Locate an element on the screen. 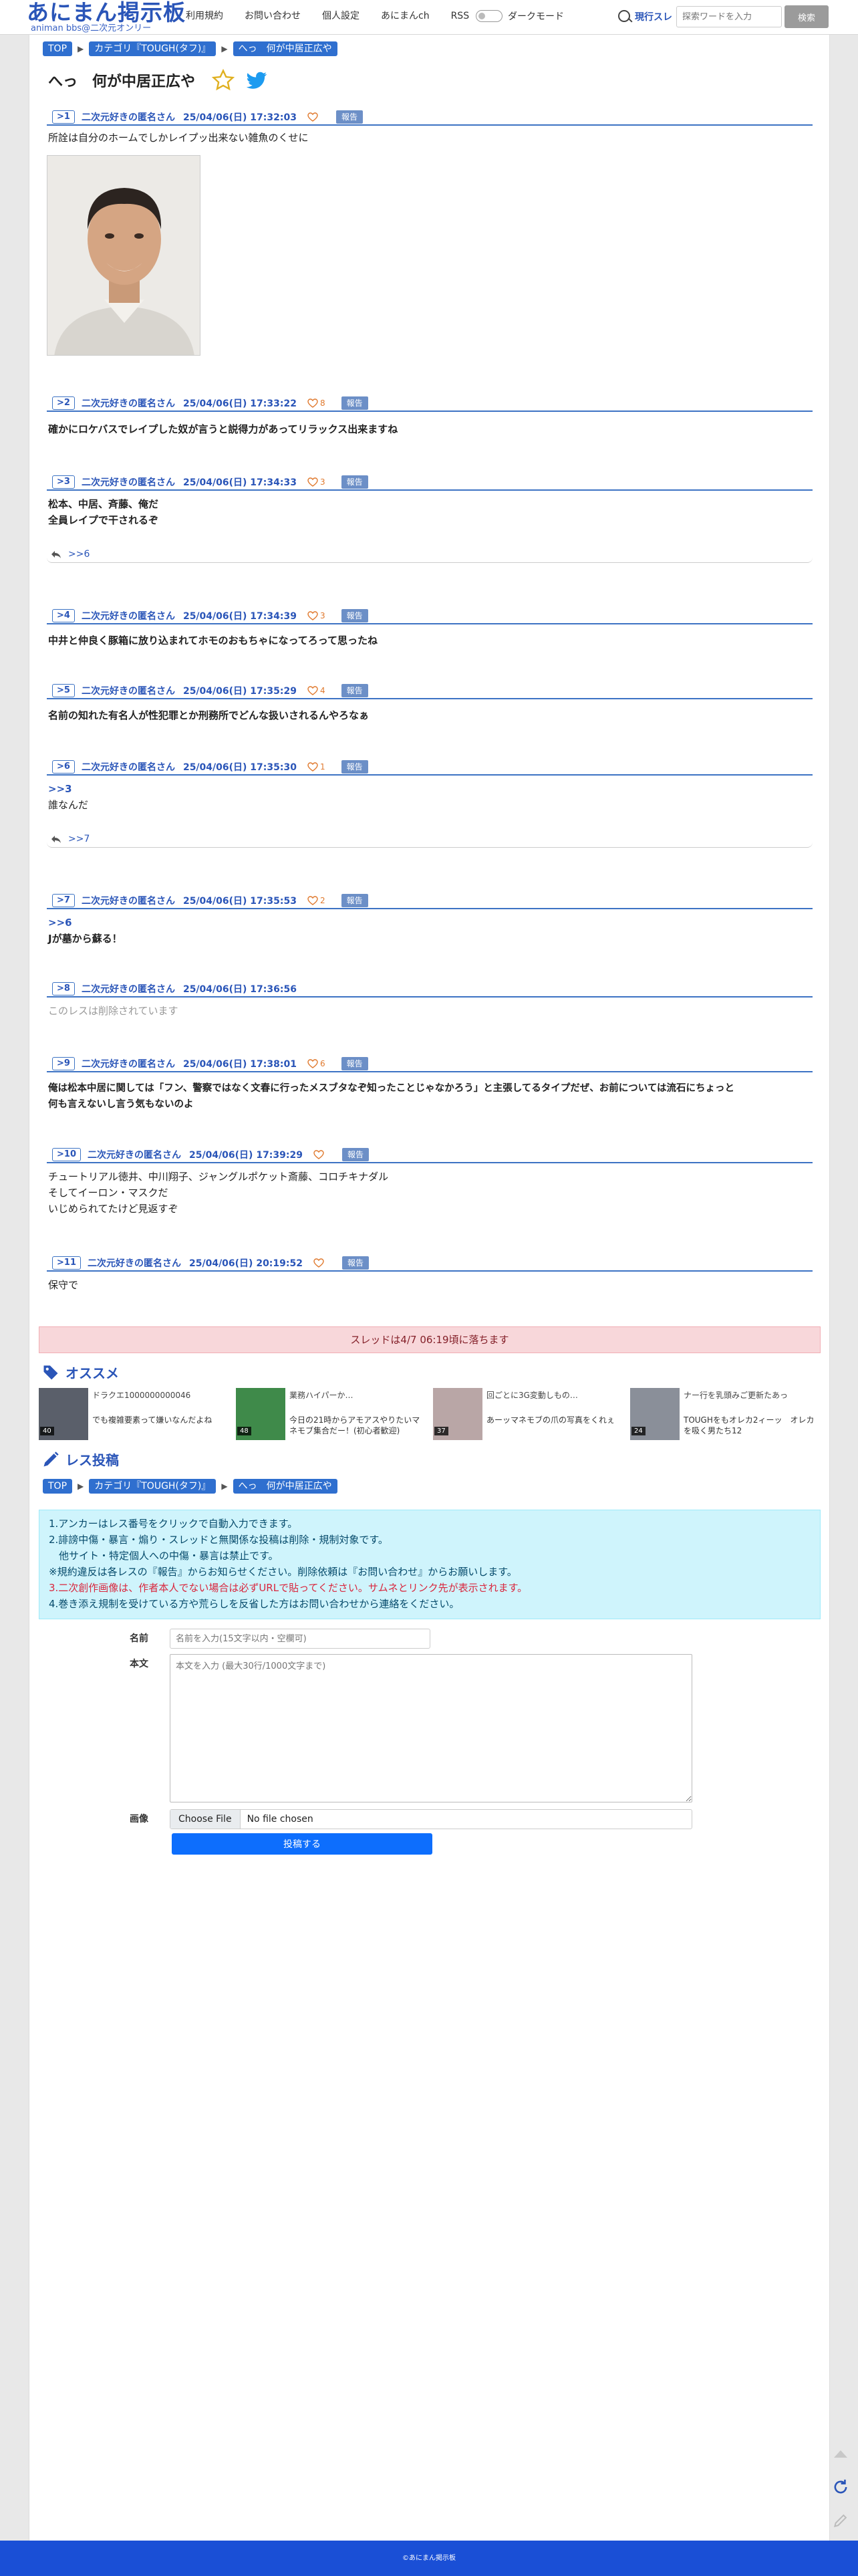  write-post-button is located at coordinates (840, 2520).